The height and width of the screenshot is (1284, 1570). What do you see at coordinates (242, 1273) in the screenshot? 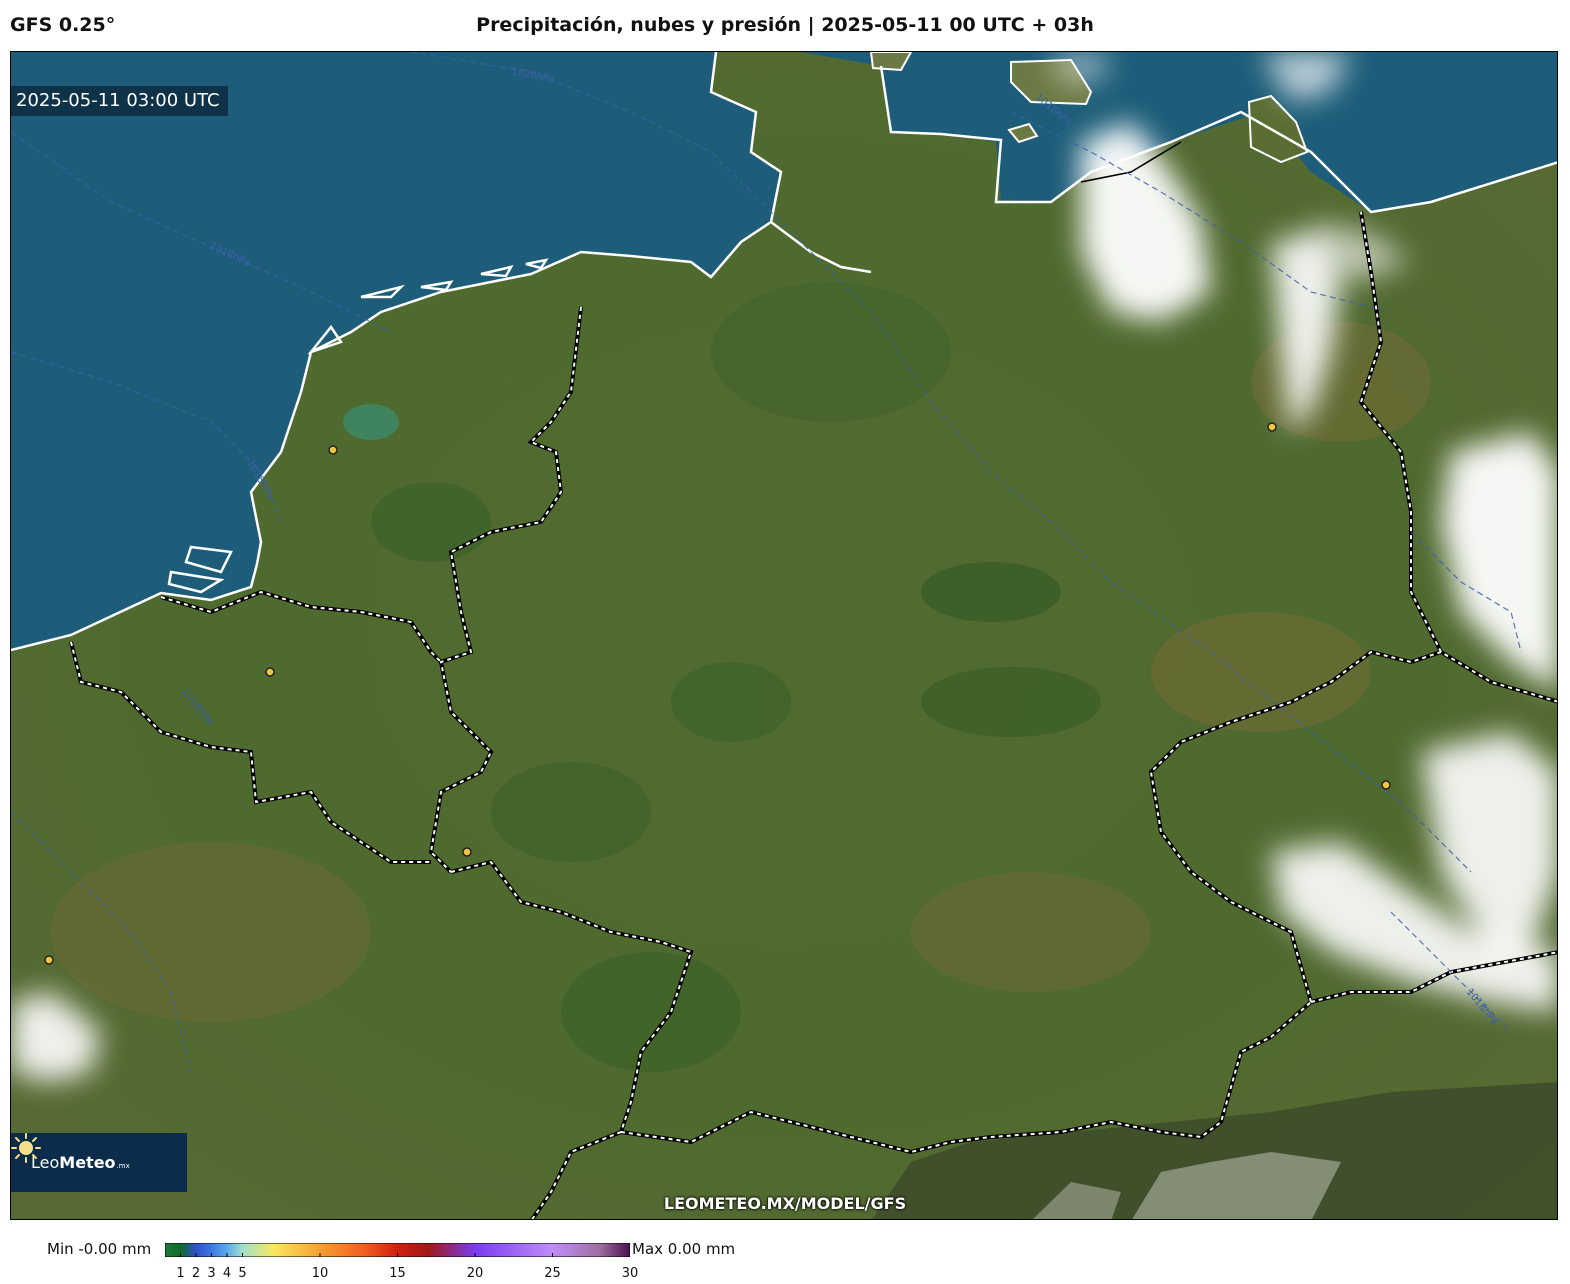
I see `colorbar-tick-label: 5` at bounding box center [242, 1273].